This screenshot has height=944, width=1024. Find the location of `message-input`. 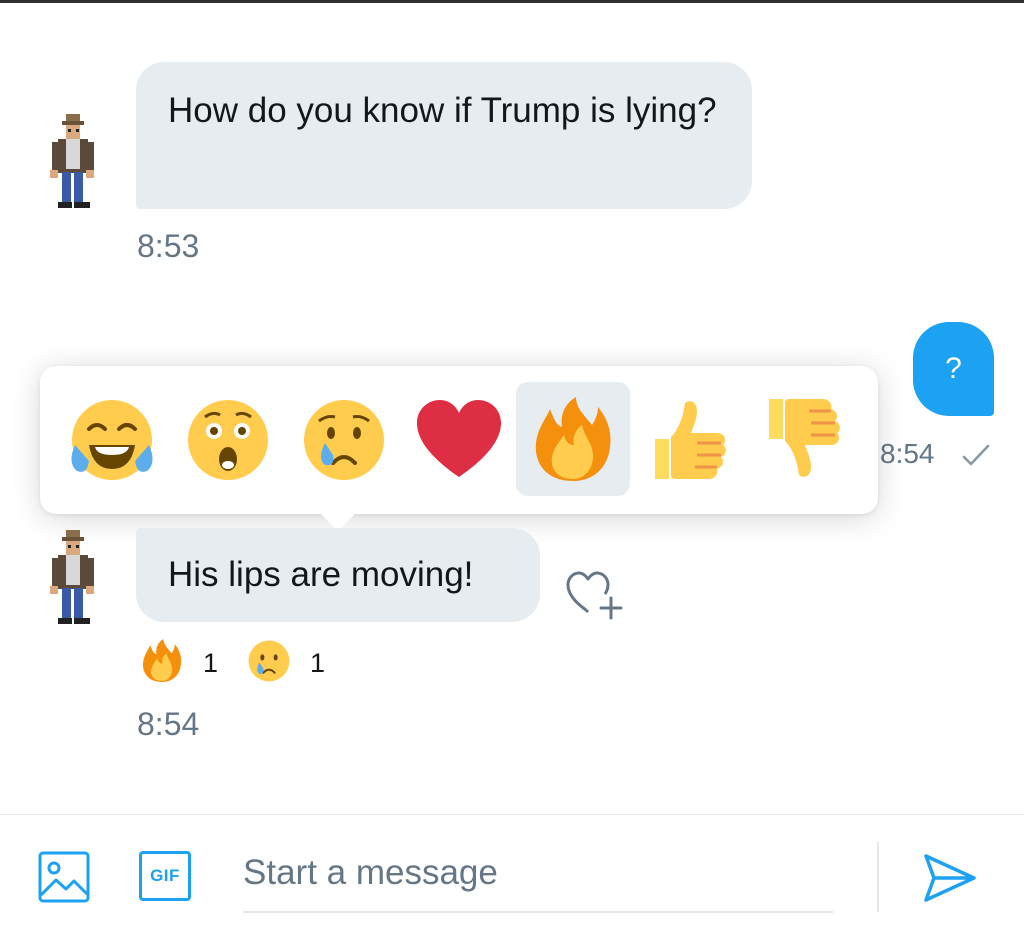

message-input is located at coordinates (538, 873).